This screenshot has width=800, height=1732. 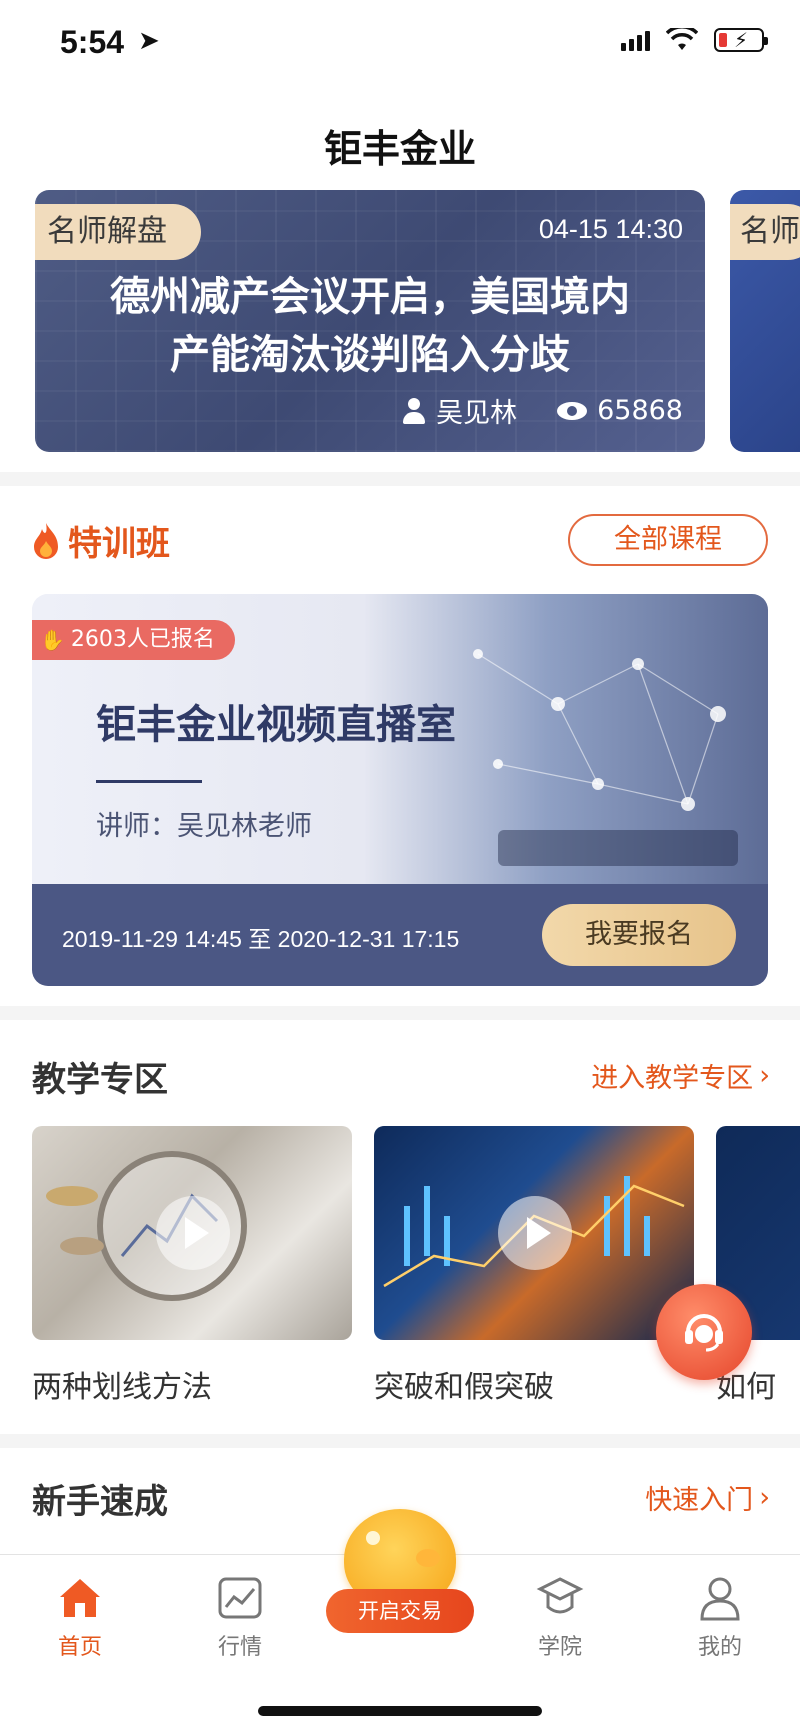 I want to click on video-title: 两种划线方法, so click(x=122, y=1387).